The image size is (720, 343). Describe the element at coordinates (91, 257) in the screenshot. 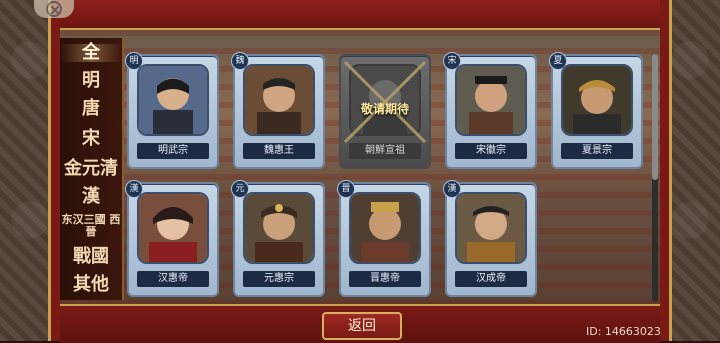

I see `category-zhanguo: 戰國` at that location.